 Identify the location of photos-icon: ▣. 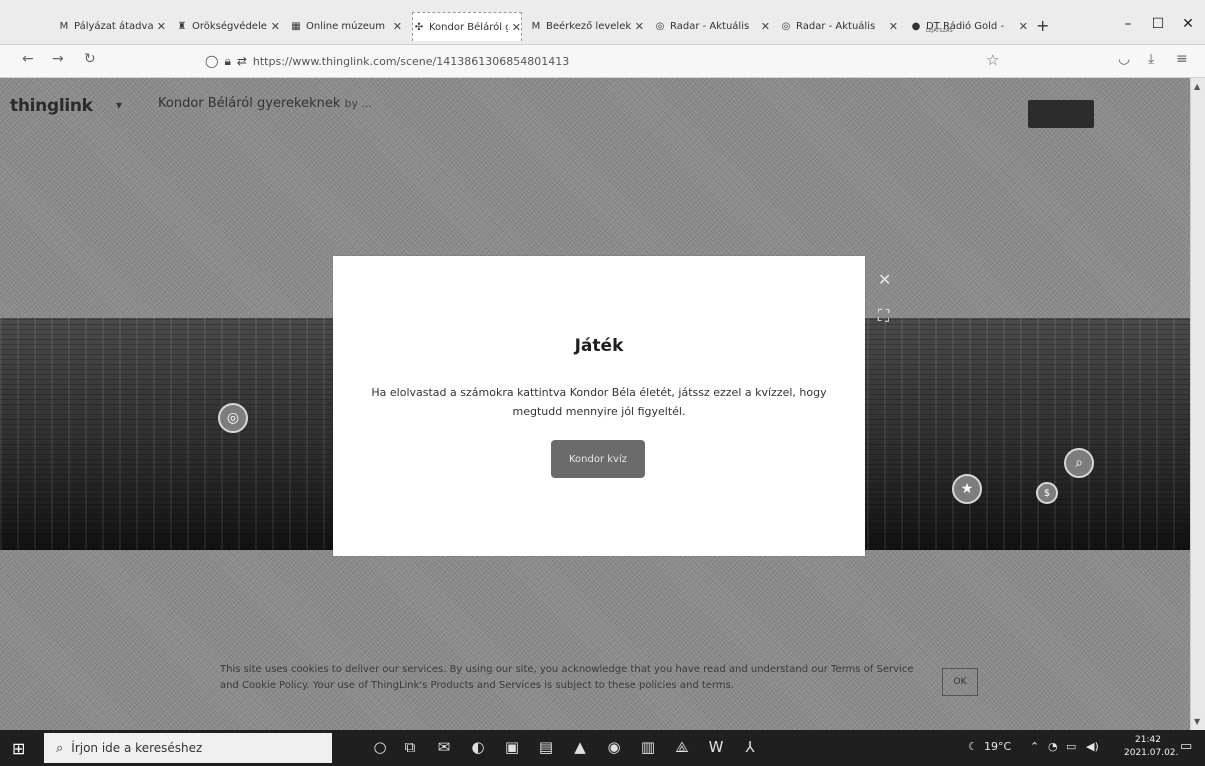
(512, 747).